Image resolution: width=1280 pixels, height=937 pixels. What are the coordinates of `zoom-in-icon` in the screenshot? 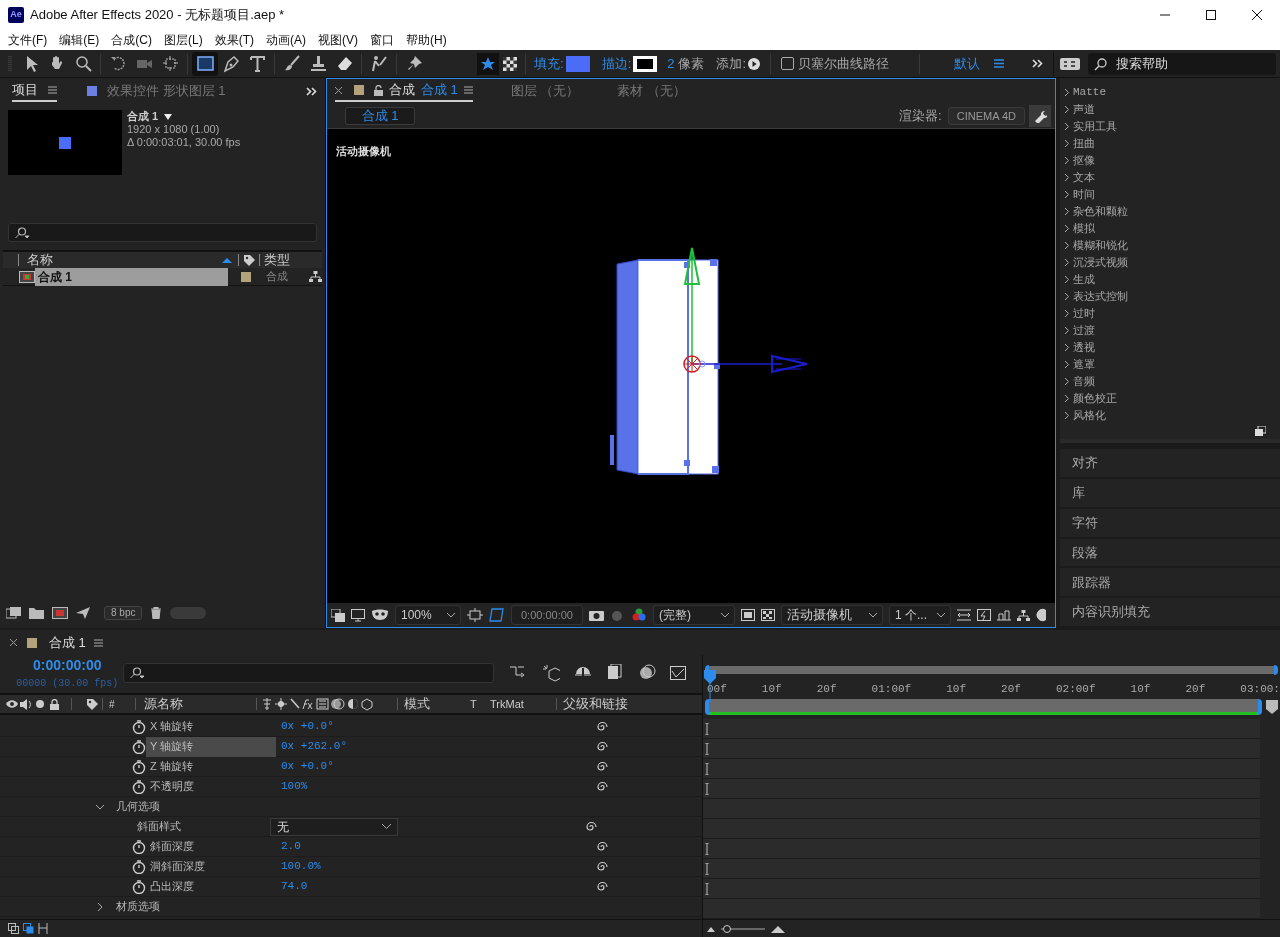 It's located at (778, 928).